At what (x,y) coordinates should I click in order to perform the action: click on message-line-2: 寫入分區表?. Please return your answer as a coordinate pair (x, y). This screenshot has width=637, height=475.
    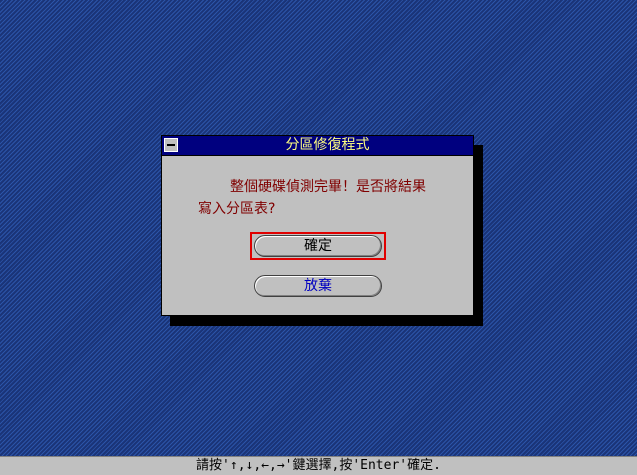
    Looking at the image, I should click on (237, 209).